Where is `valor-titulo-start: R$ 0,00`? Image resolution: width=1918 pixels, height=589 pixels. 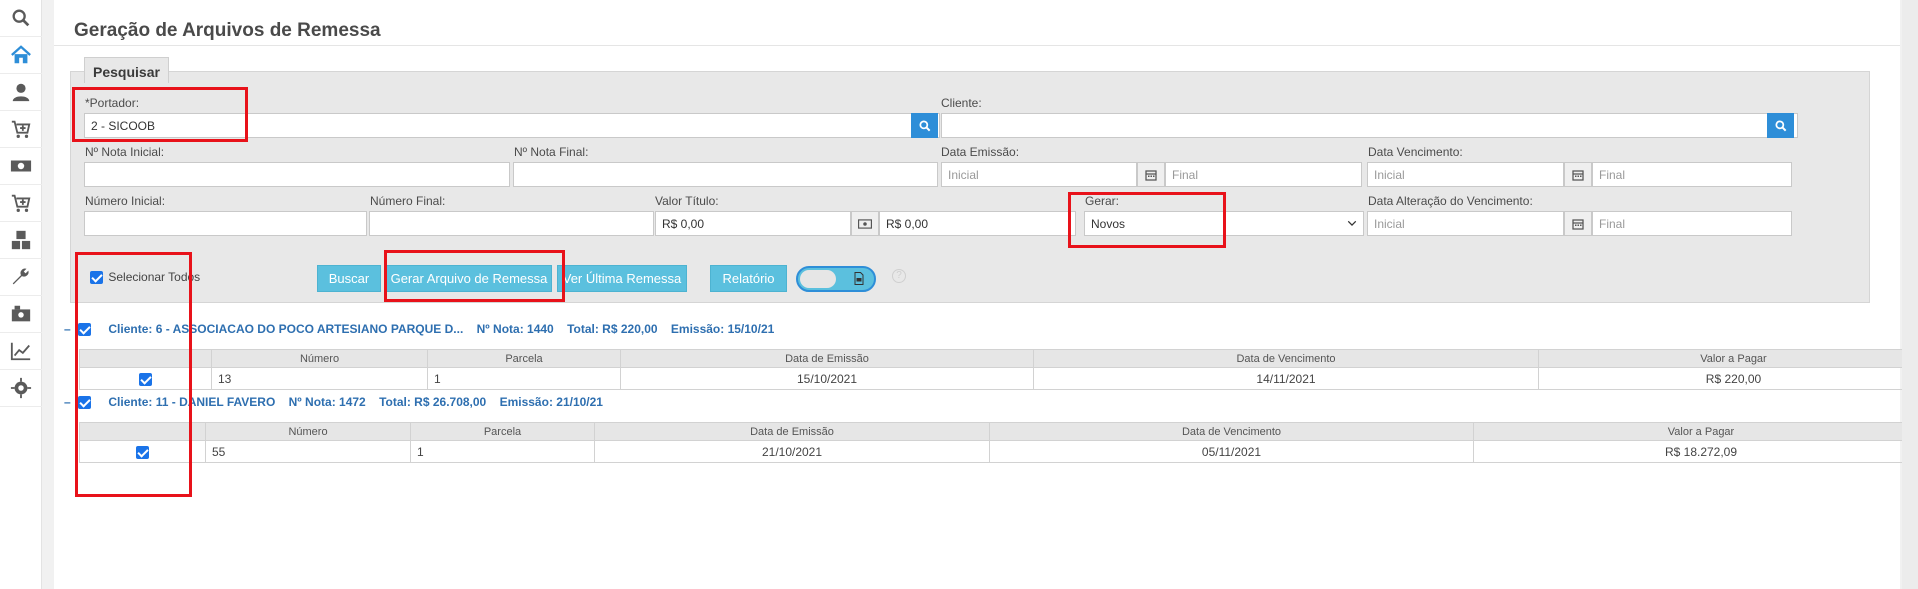 valor-titulo-start: R$ 0,00 is located at coordinates (753, 223).